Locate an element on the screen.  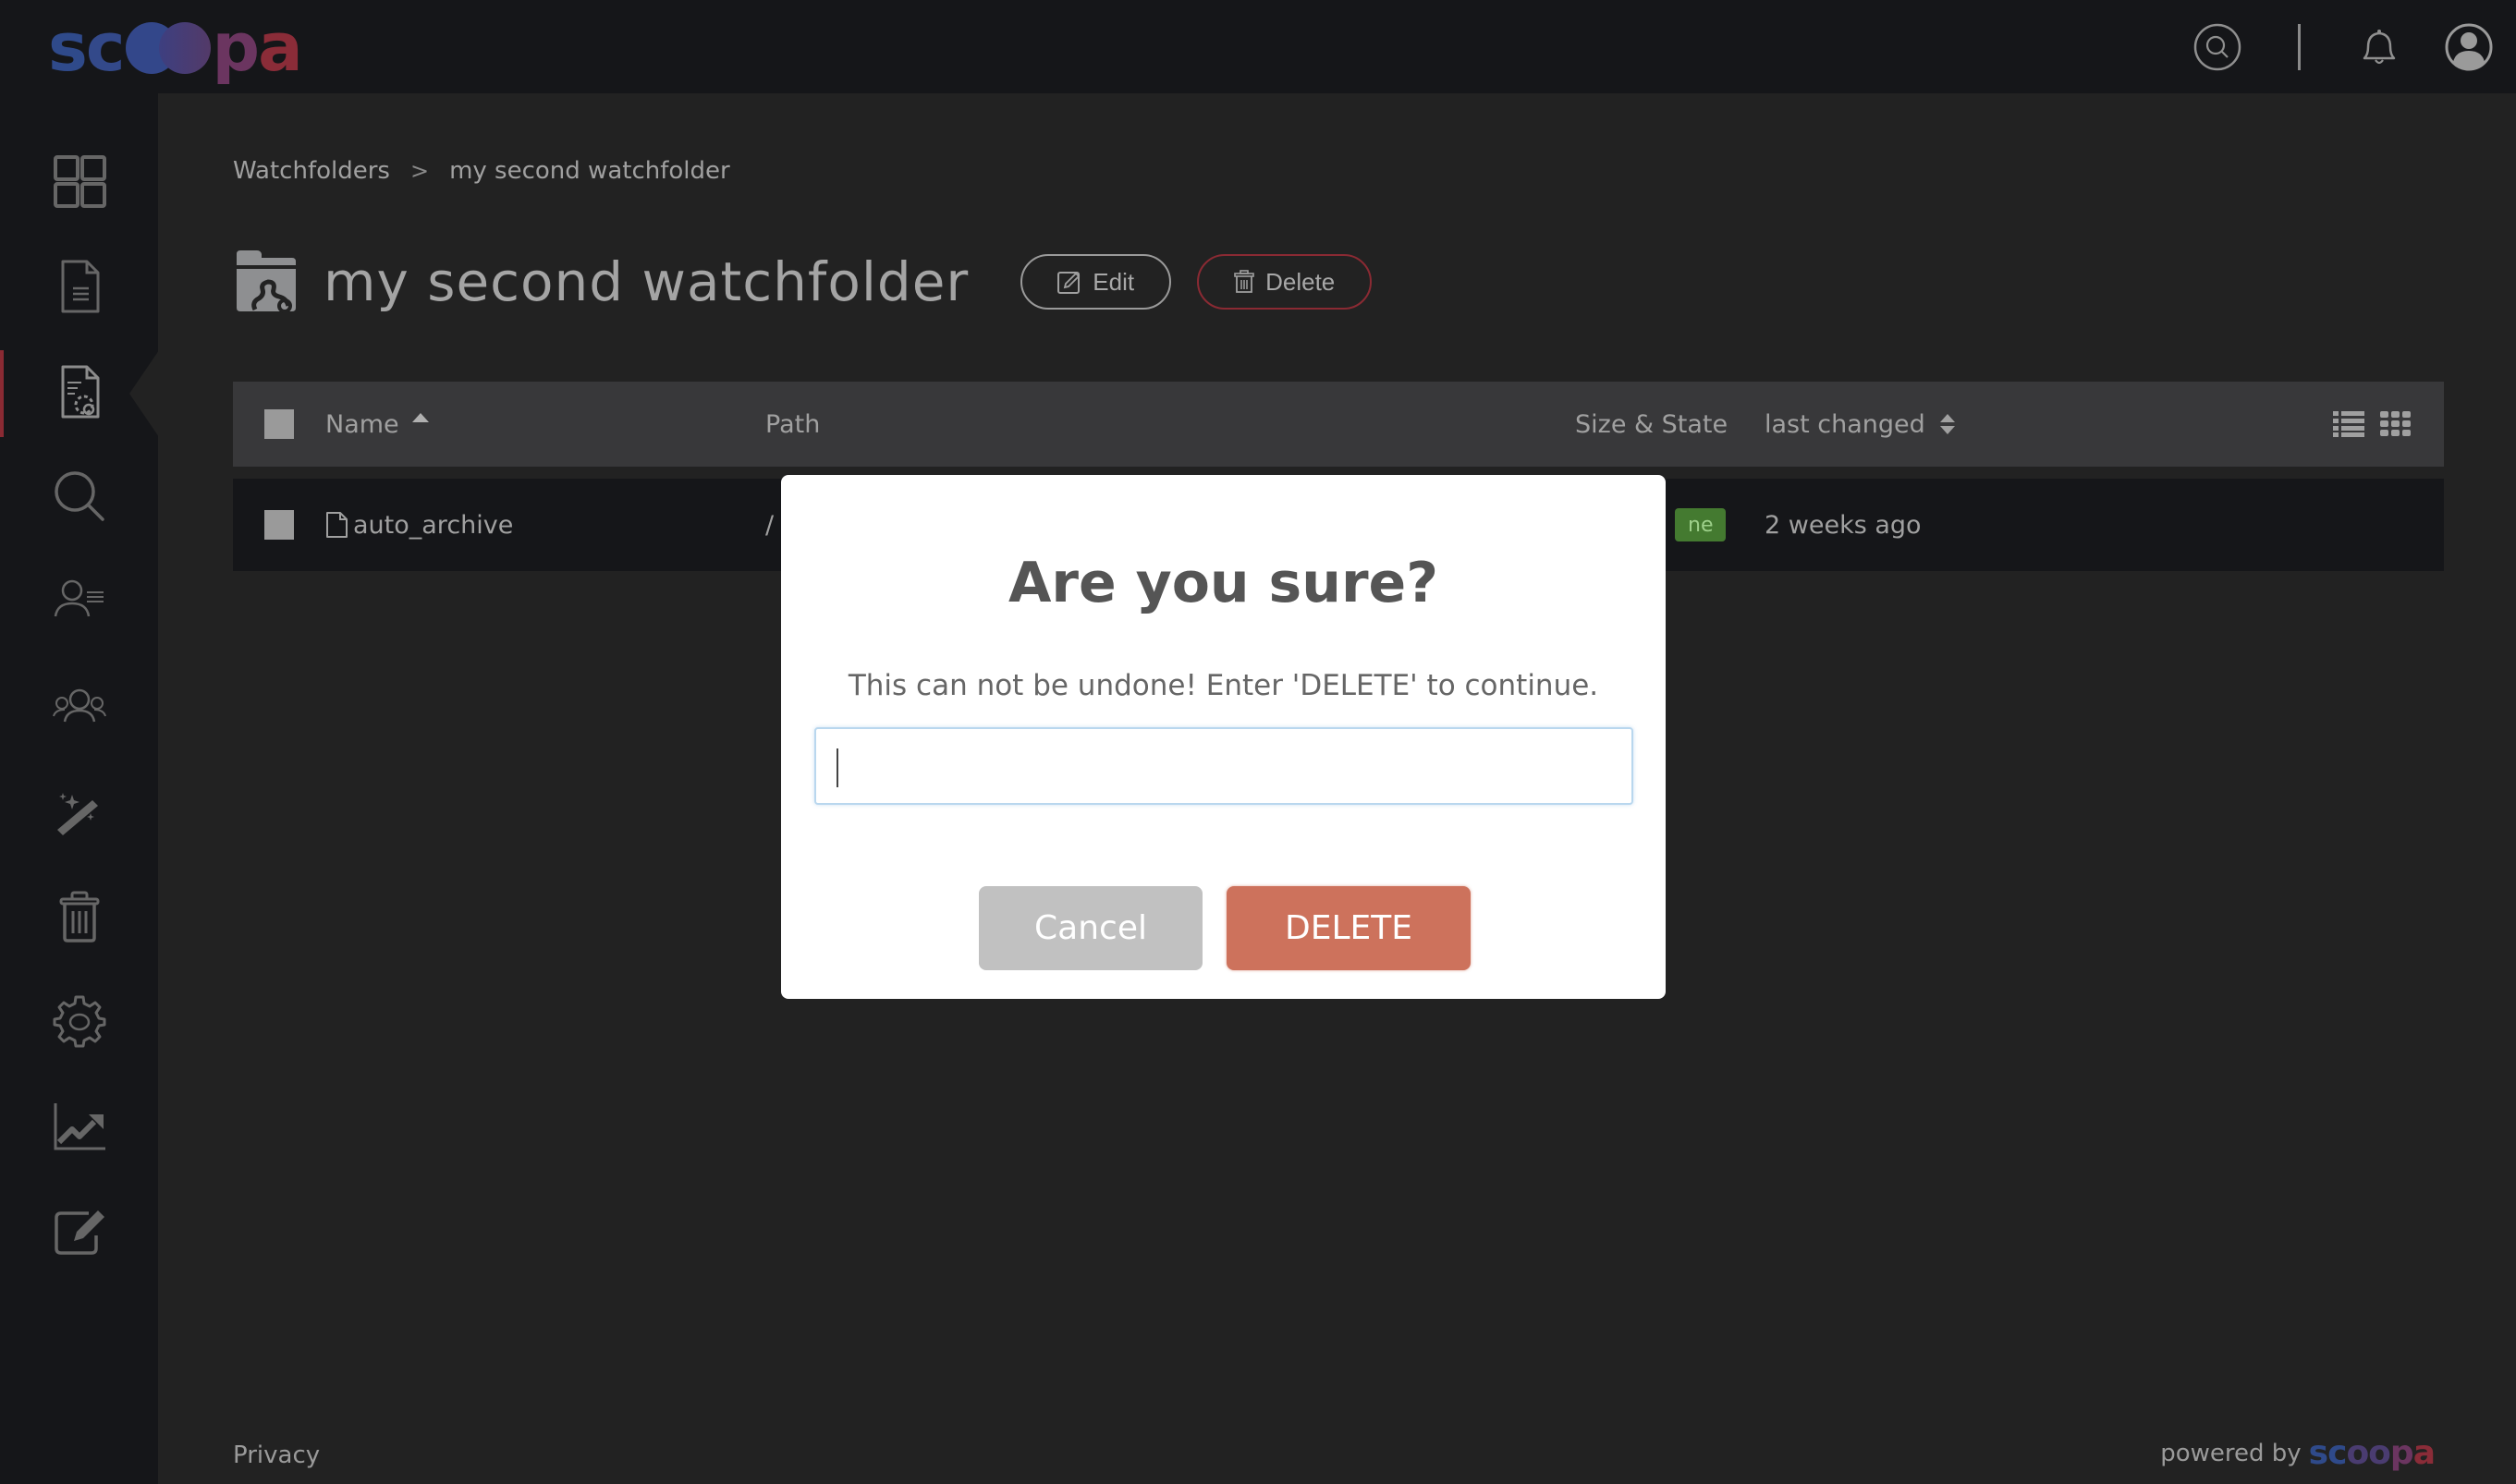
grid-view-icon is located at coordinates (2395, 423).